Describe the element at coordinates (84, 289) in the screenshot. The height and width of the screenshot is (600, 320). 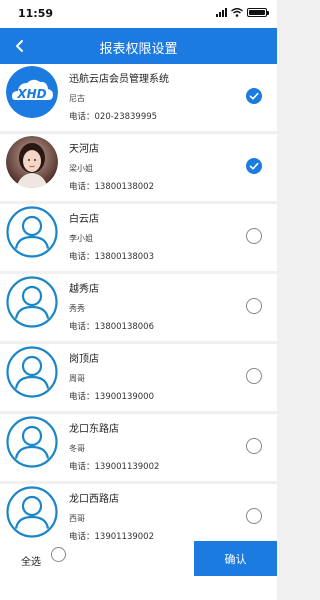
I see `store-name: 越秀店` at that location.